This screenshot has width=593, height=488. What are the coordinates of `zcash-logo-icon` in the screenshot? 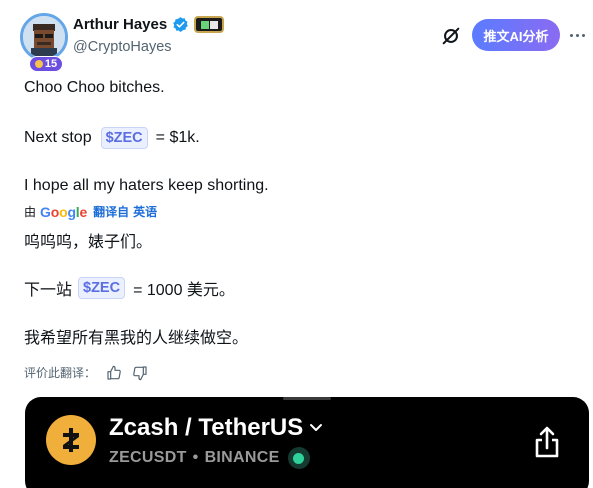 It's located at (71, 440).